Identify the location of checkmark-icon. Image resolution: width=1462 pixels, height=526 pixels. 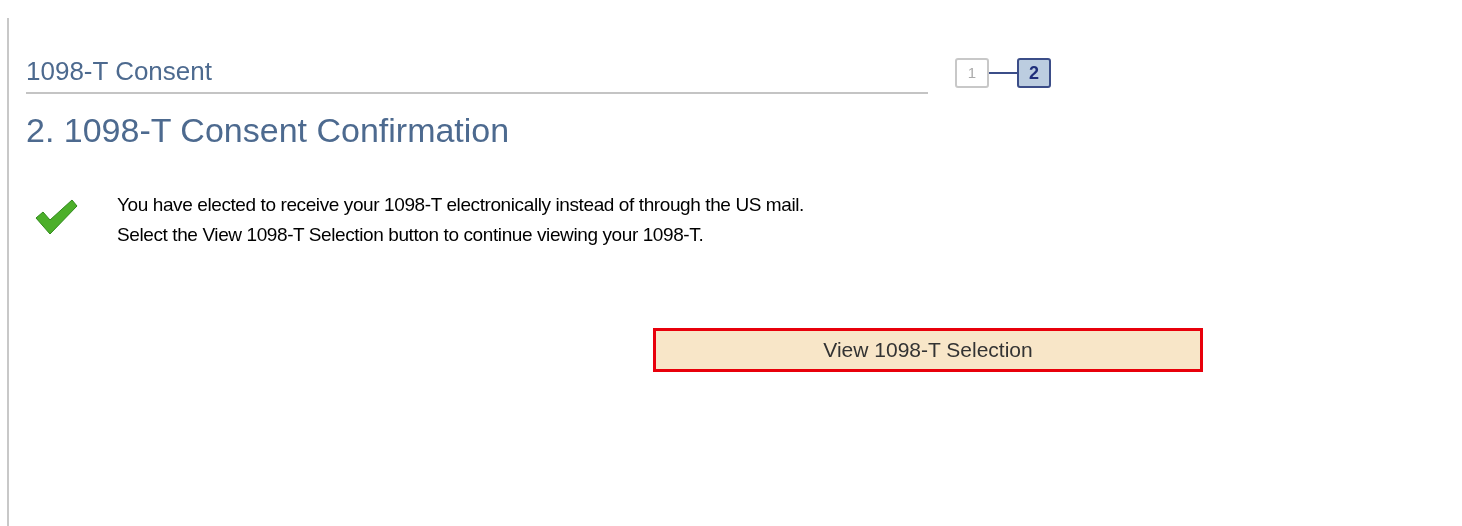
(56, 217).